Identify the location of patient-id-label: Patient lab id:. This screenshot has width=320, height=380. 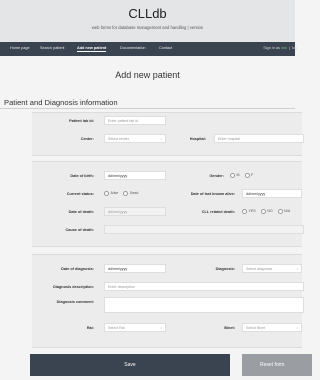
(81, 121).